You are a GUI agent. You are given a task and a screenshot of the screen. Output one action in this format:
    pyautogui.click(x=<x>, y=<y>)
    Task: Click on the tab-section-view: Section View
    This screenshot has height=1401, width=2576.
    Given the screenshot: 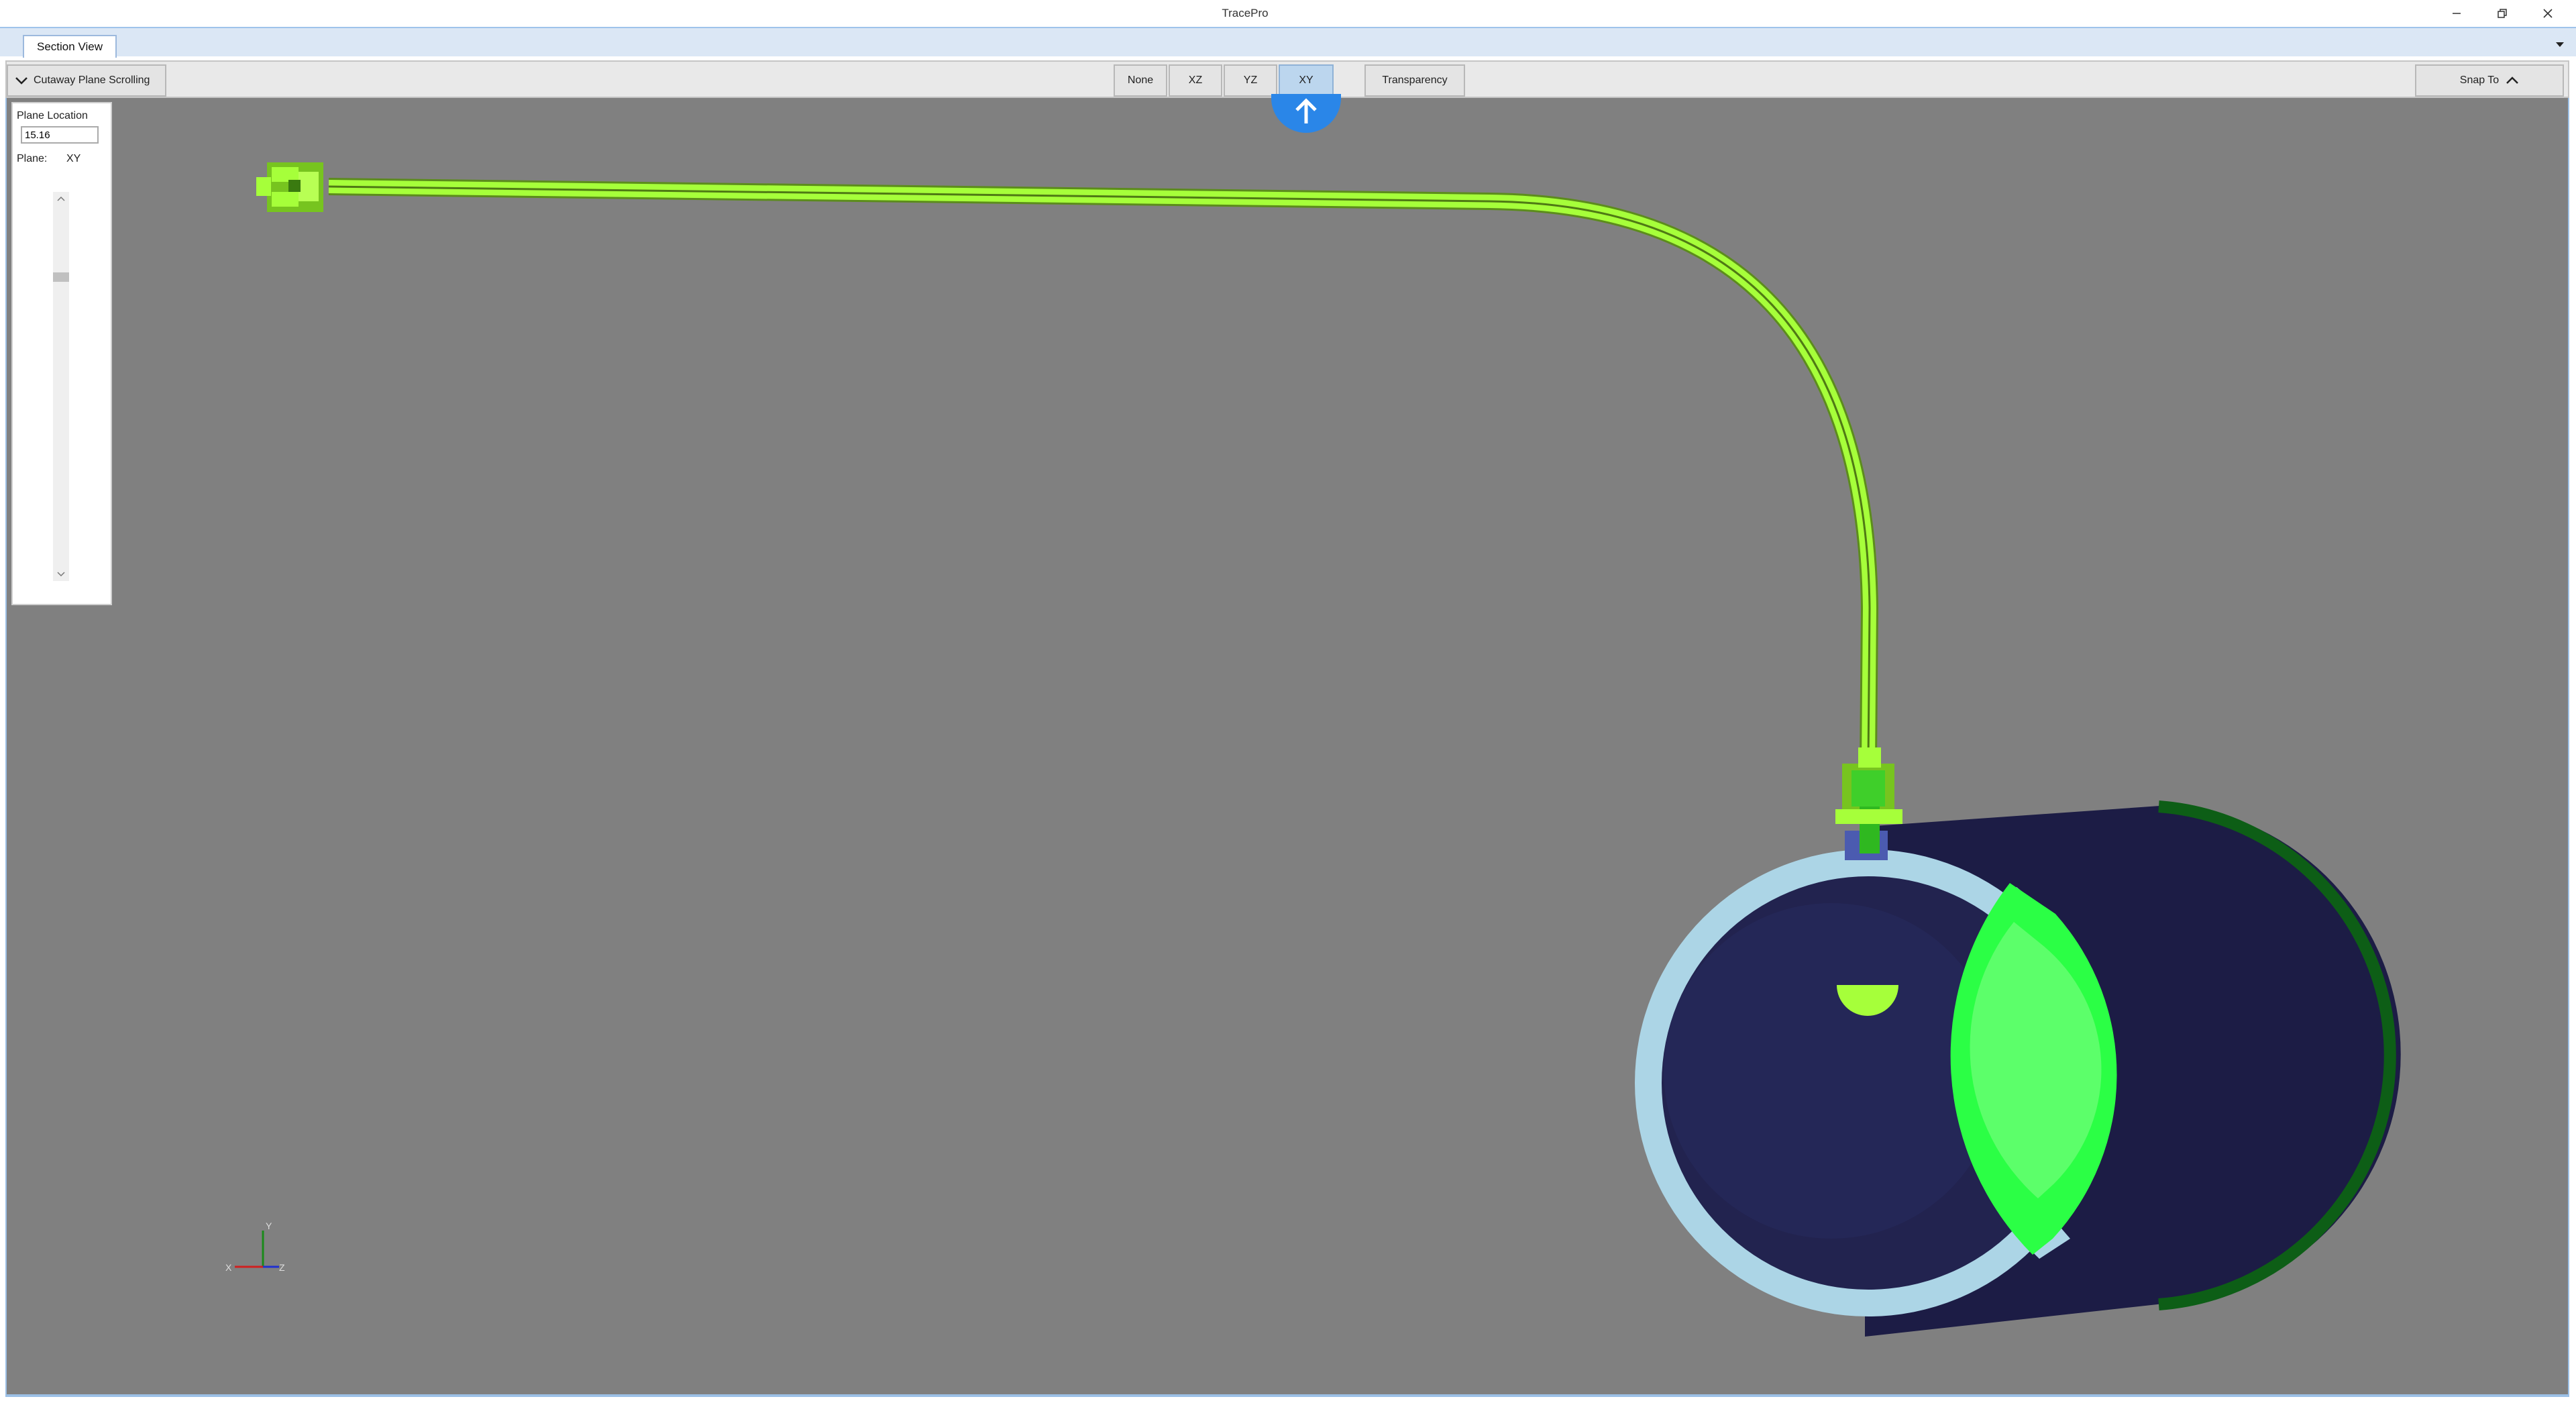 What is the action you would take?
    pyautogui.click(x=70, y=46)
    